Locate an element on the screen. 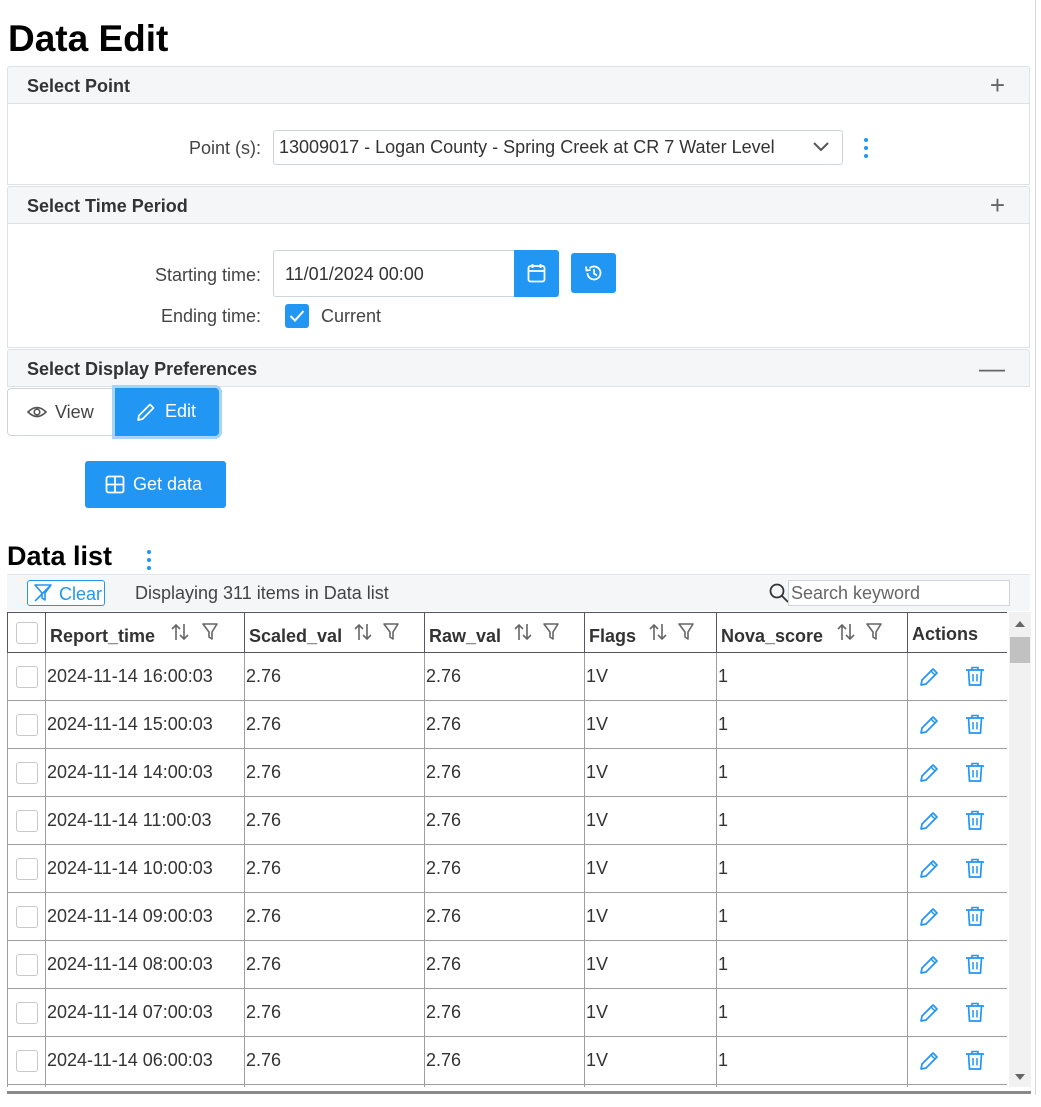 The width and height of the screenshot is (1041, 1107). select-point-header: Select Point + is located at coordinates (518, 85).